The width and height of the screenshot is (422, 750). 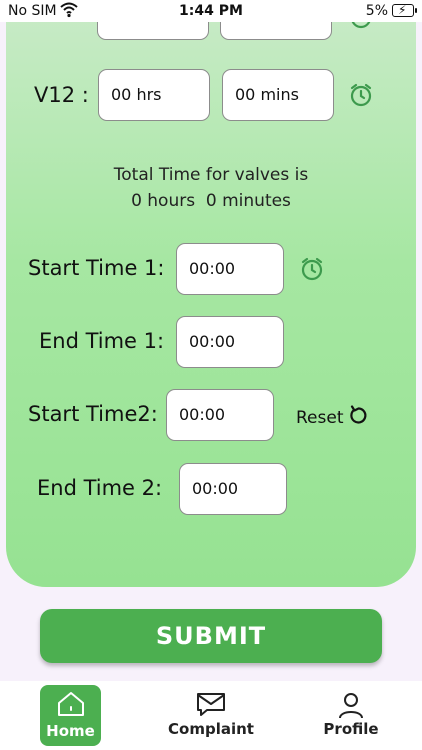 I want to click on nav-profile-label: Profile, so click(x=351, y=729).